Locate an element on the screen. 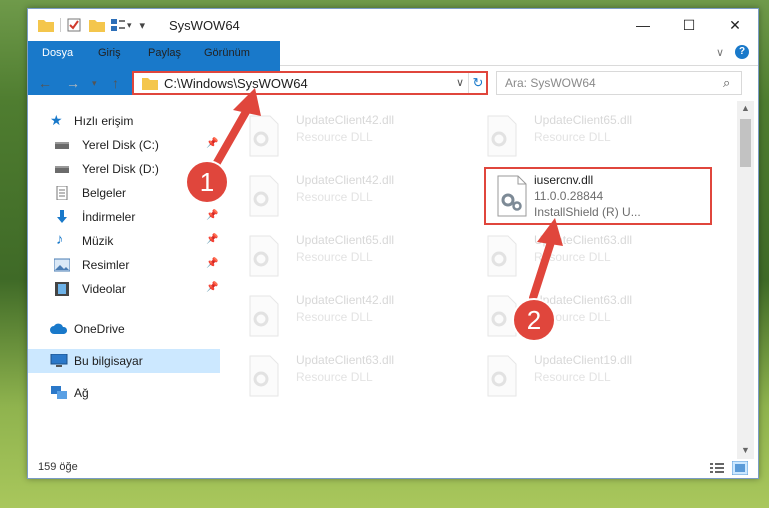  nav-item-label: Yerel Disk (D:) is located at coordinates (120, 169).